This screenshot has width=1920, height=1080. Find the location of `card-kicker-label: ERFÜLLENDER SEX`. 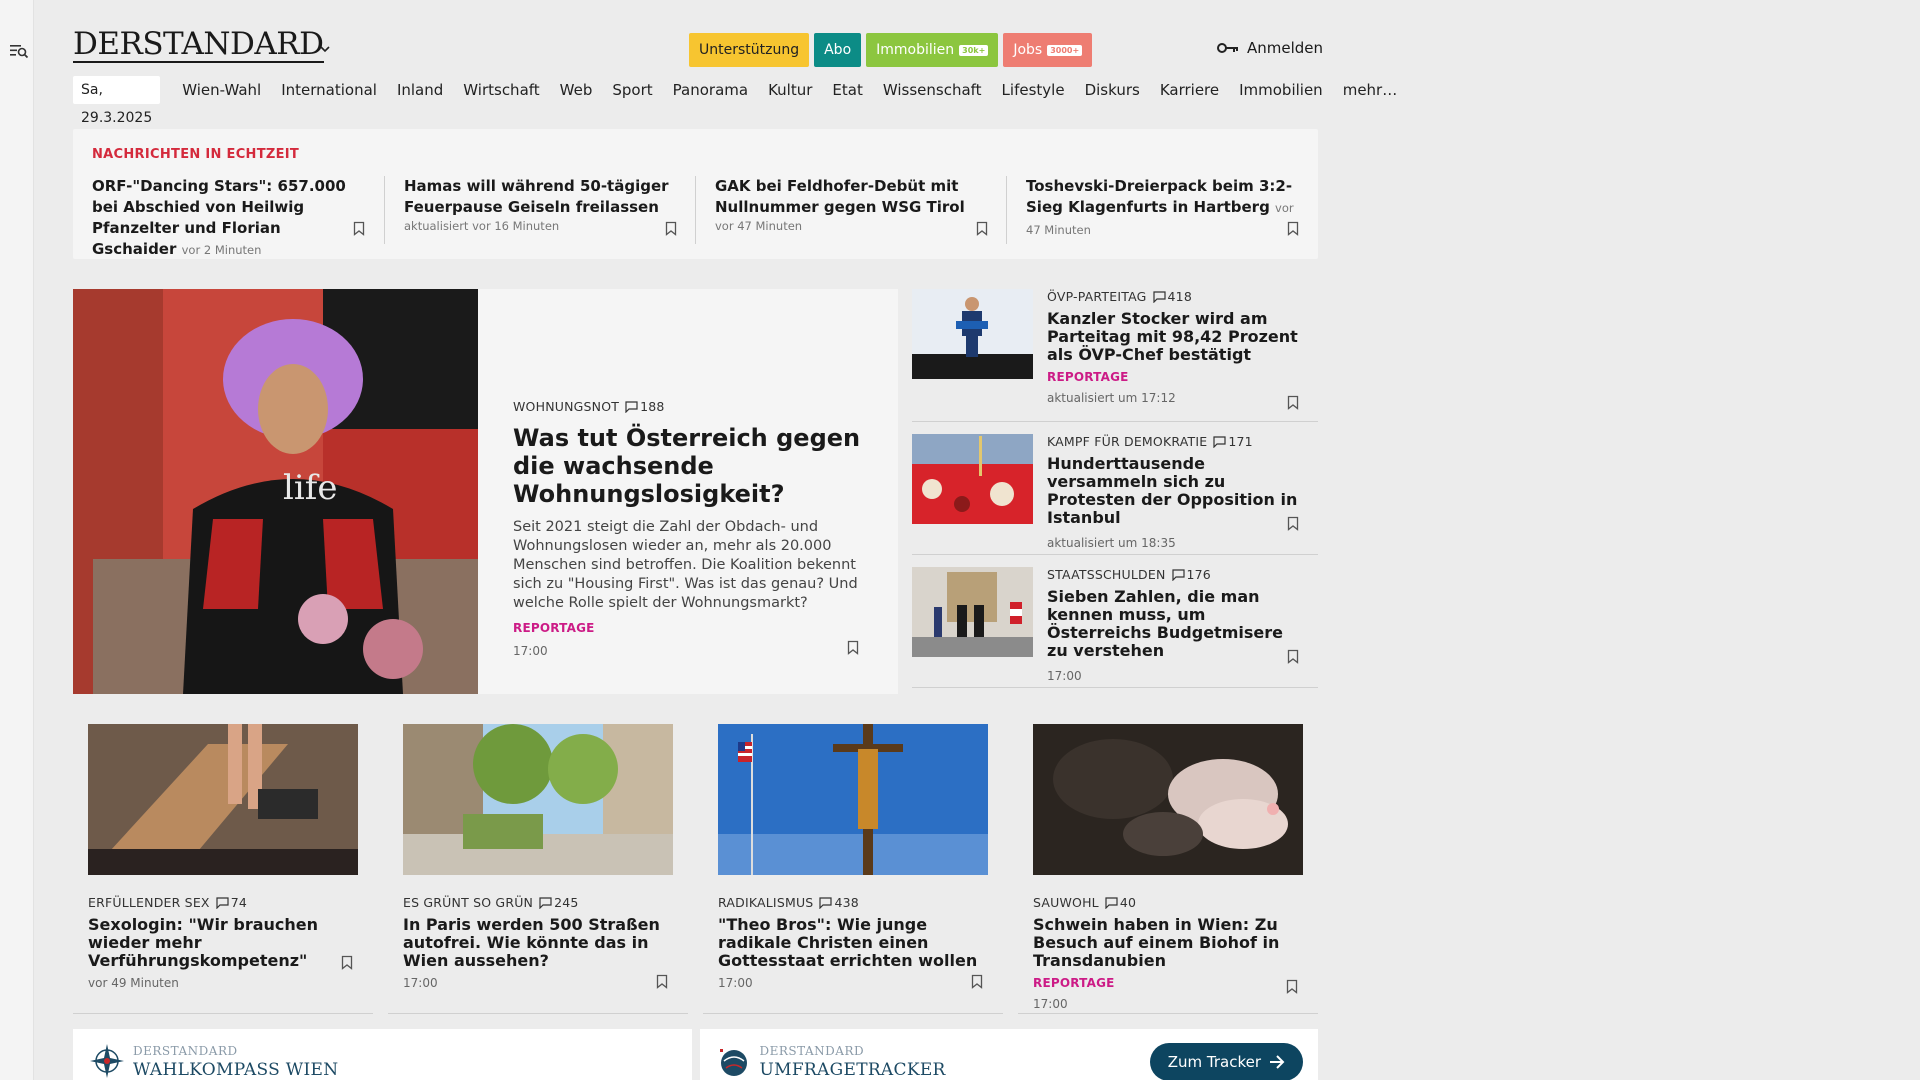

card-kicker-label: ERFÜLLENDER SEX is located at coordinates (149, 902).